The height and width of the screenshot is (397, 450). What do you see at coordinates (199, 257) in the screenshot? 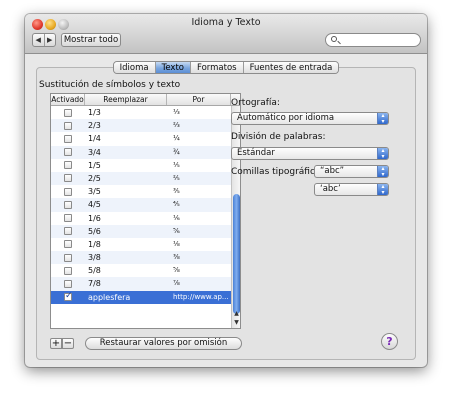
I see `with-cell: ⅜` at bounding box center [199, 257].